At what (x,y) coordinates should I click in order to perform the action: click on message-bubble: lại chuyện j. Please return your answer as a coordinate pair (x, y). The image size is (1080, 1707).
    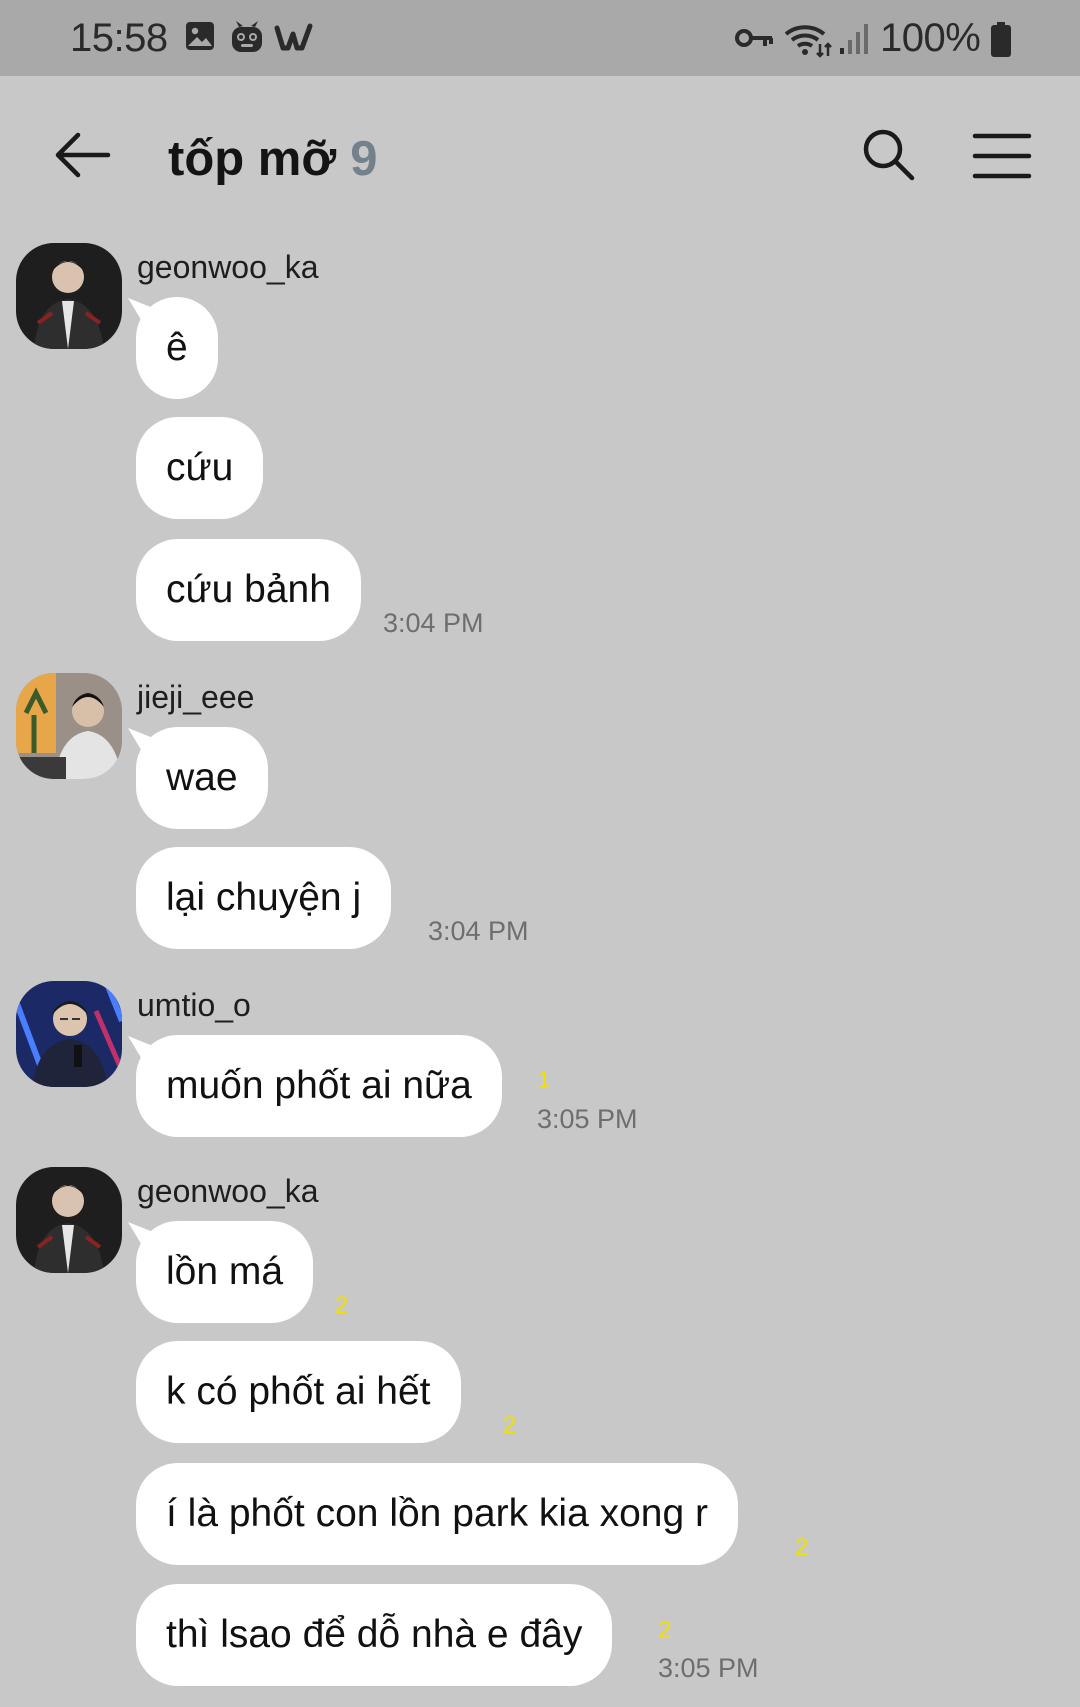
    Looking at the image, I should click on (264, 898).